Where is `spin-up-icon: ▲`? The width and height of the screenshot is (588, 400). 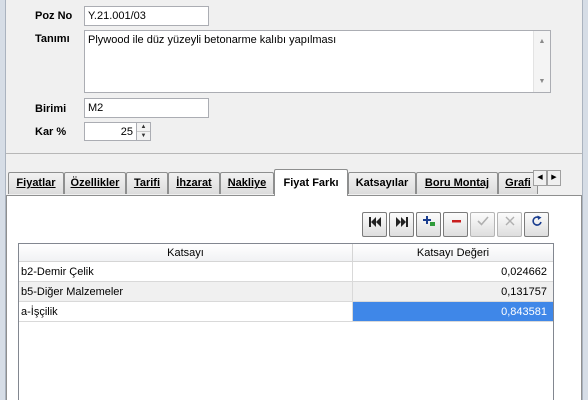
spin-up-icon: ▲ is located at coordinates (143, 127).